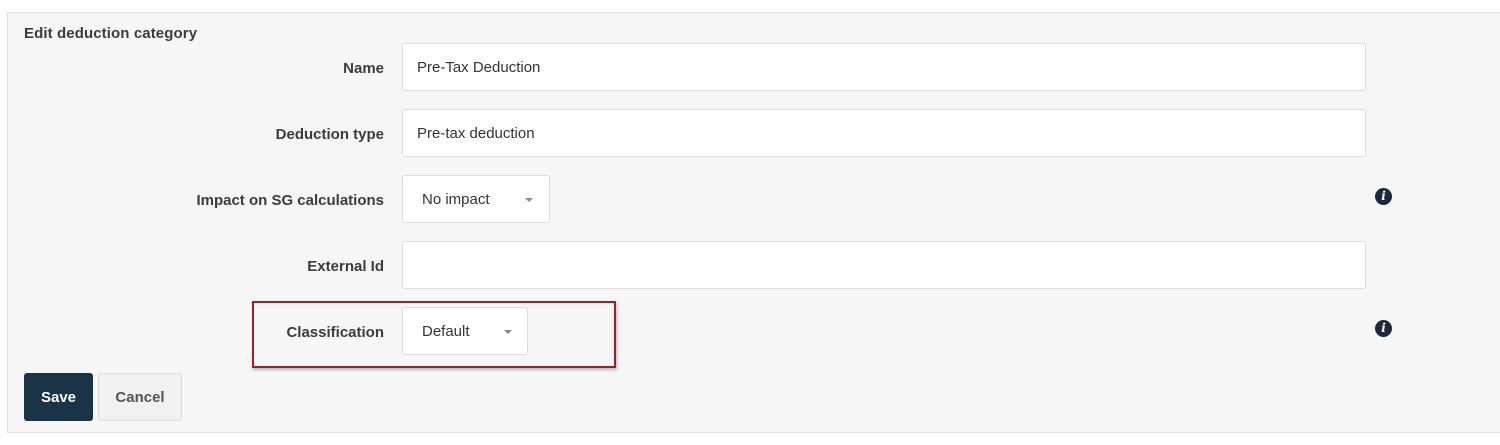 The width and height of the screenshot is (1500, 445). Describe the element at coordinates (290, 200) in the screenshot. I see `impact-sg-label: Impact on SG calculations` at that location.